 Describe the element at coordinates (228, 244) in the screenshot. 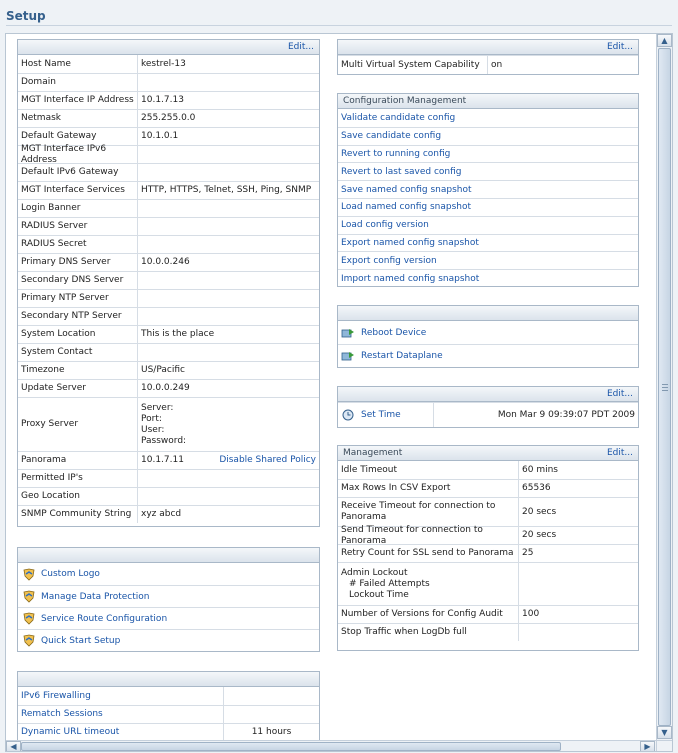

I see `radius-secret-value` at that location.